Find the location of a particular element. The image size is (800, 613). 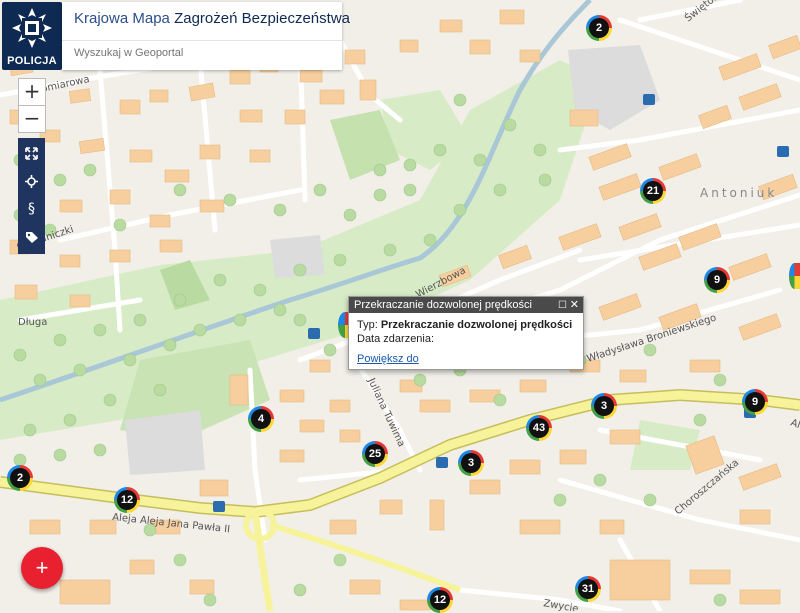

app-title: Krajowa Mapa Zagrożeń Bezpieczeństwa is located at coordinates (212, 18).